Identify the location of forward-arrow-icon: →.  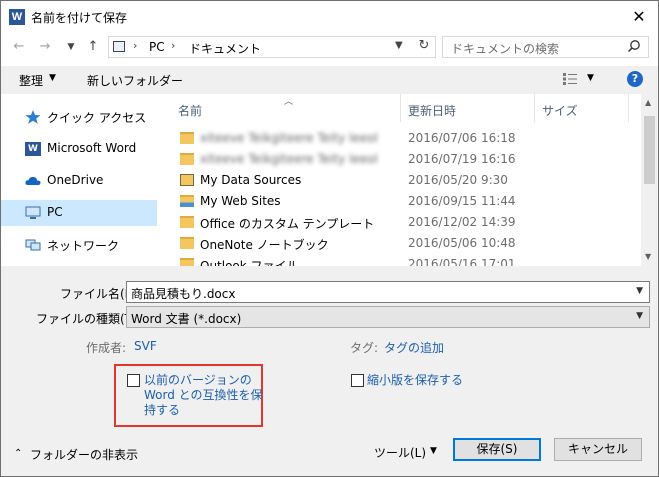
(45, 47).